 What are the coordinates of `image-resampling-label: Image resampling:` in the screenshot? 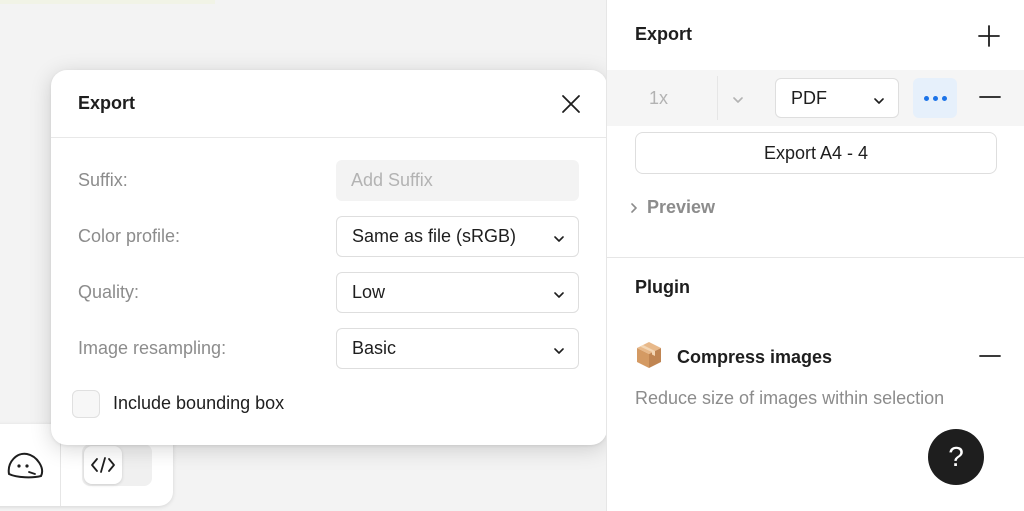 It's located at (152, 348).